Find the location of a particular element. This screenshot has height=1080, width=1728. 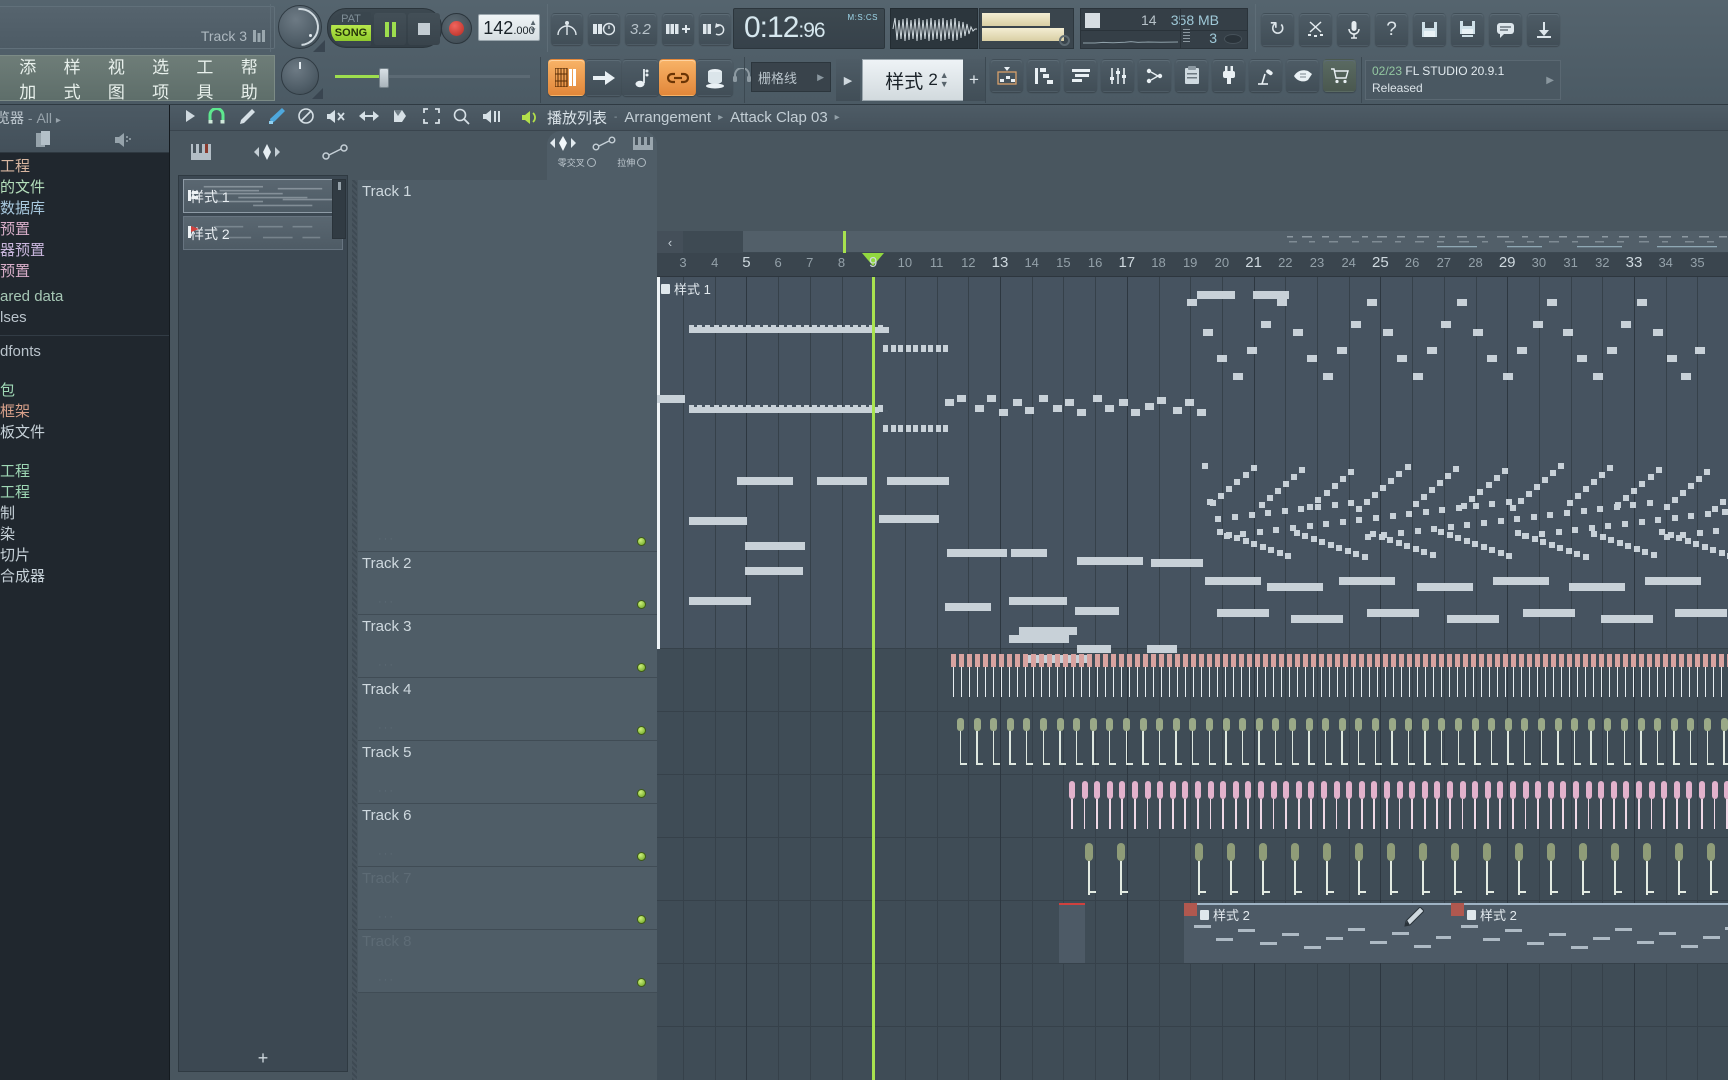

menu-bar: 编辑 添加 样式 视图 选项 工具 帮助 is located at coordinates (137, 78).